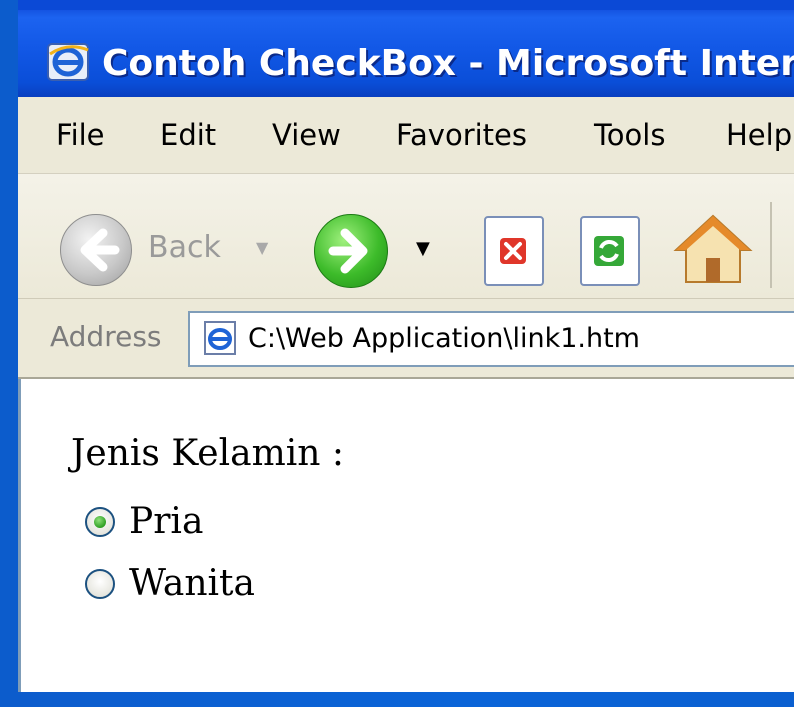  I want to click on back-dropdown-icon: ▼, so click(262, 247).